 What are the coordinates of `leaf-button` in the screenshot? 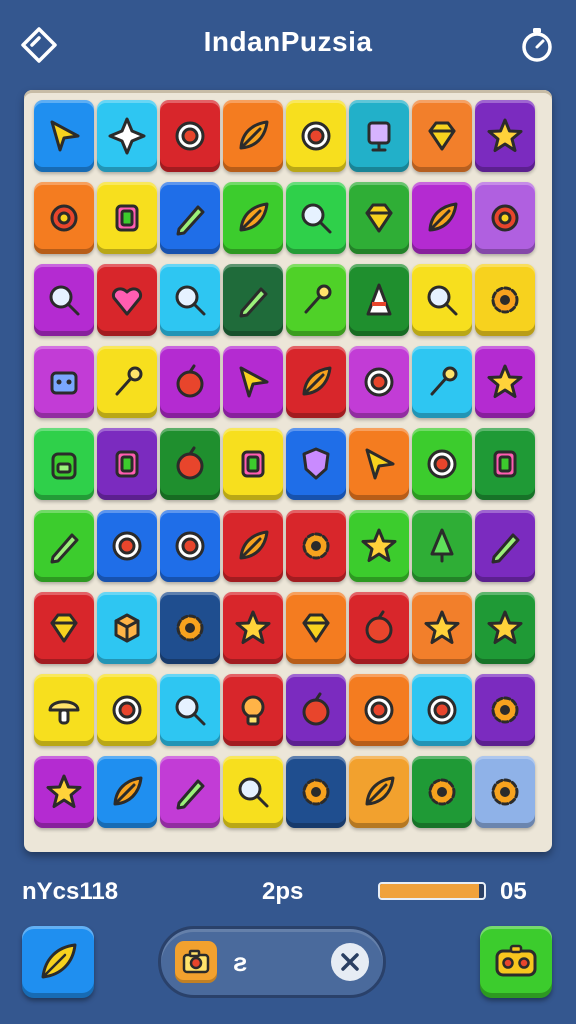 It's located at (58, 962).